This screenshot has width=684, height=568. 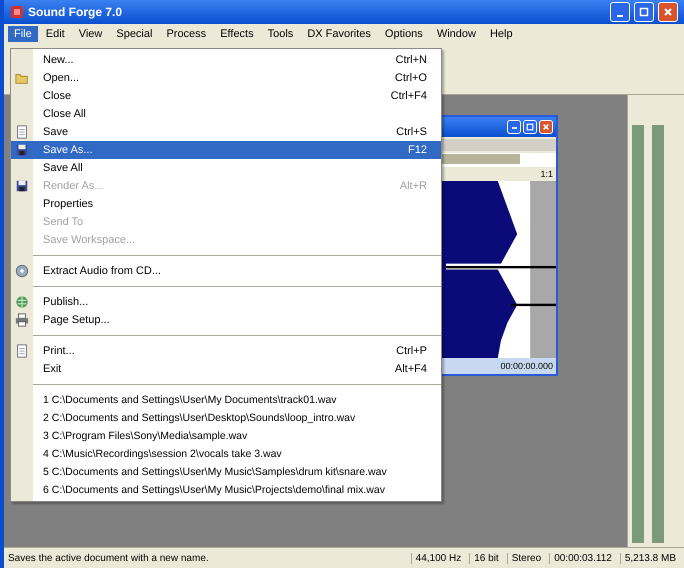 What do you see at coordinates (134, 34) in the screenshot?
I see `menu-item: Special` at bounding box center [134, 34].